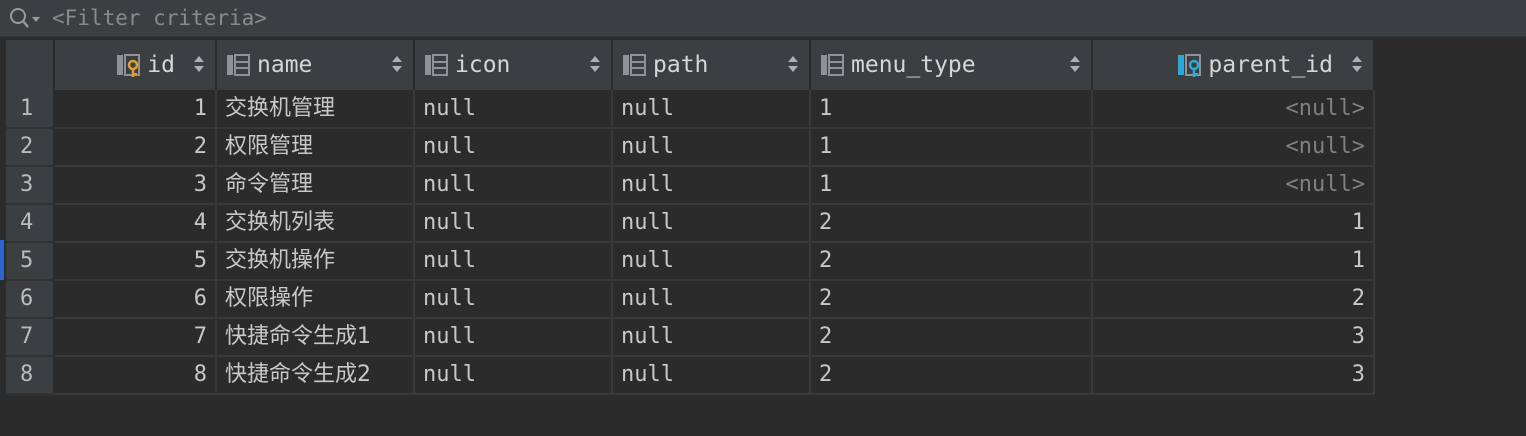  I want to click on row-number: 3, so click(30, 185).